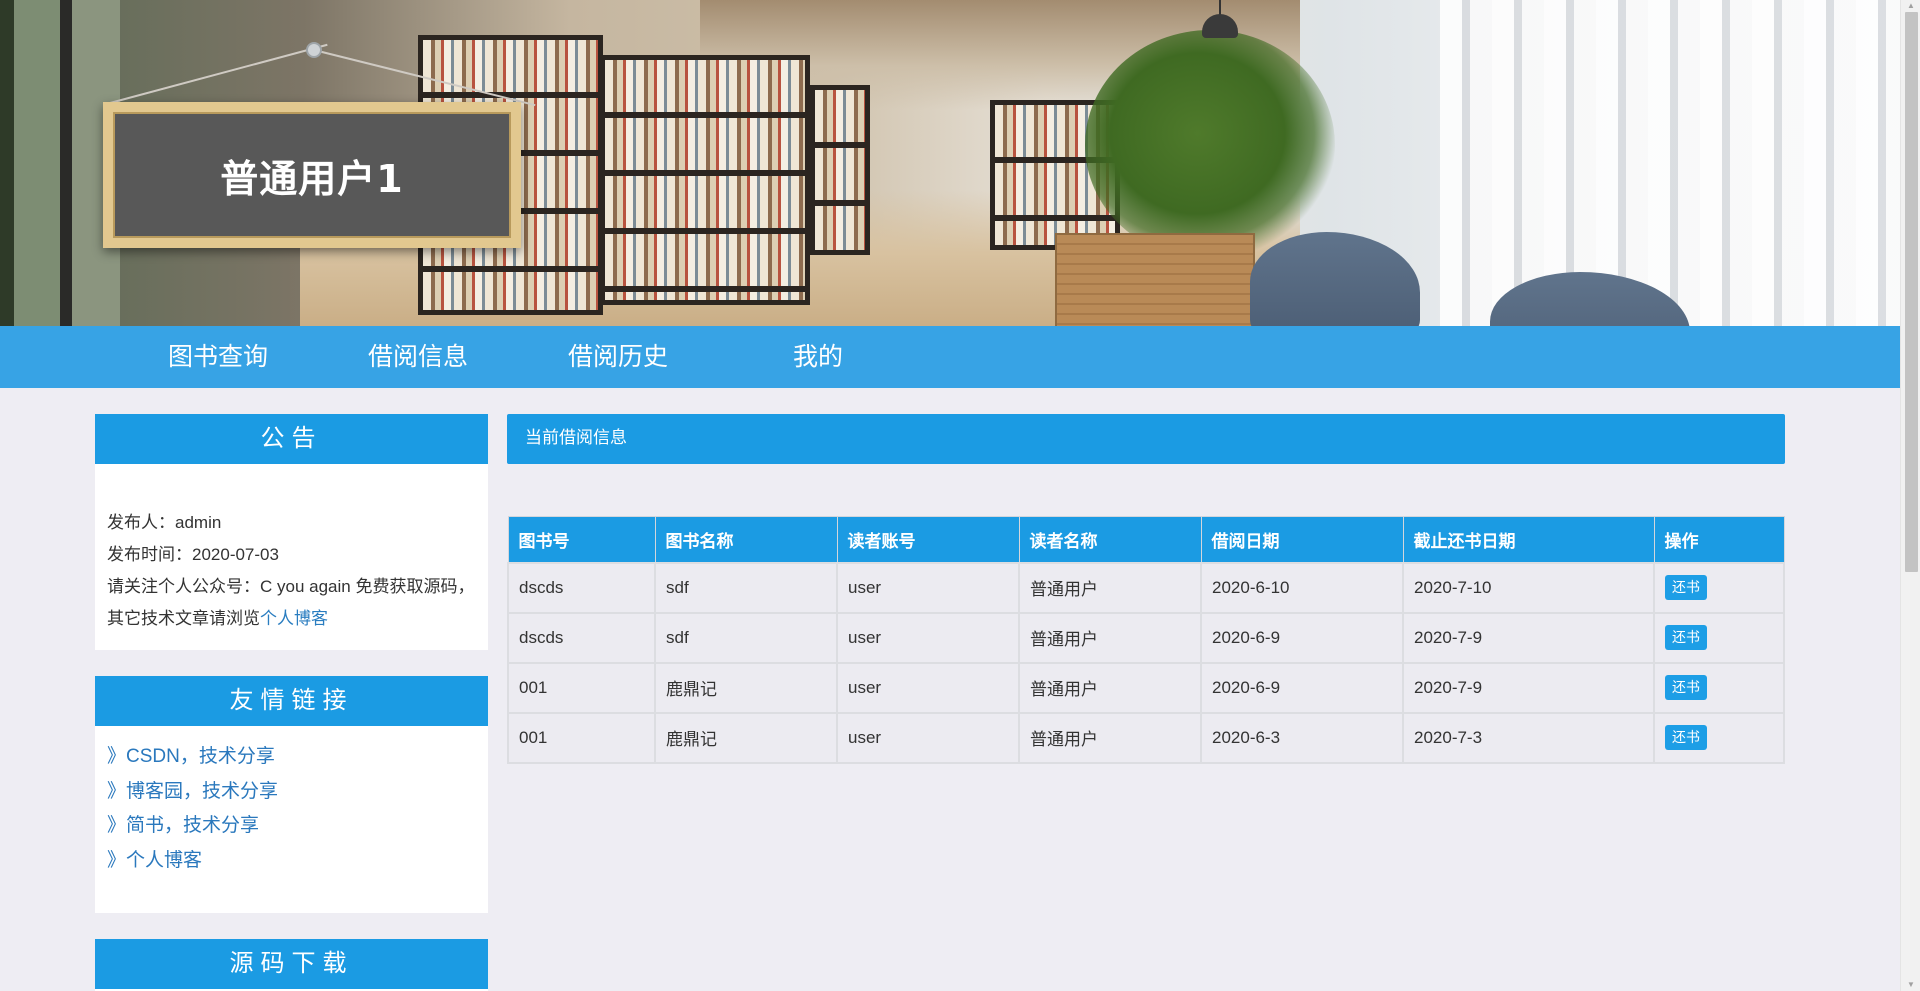 The width and height of the screenshot is (1920, 991). I want to click on plant-image, so click(1210, 145).